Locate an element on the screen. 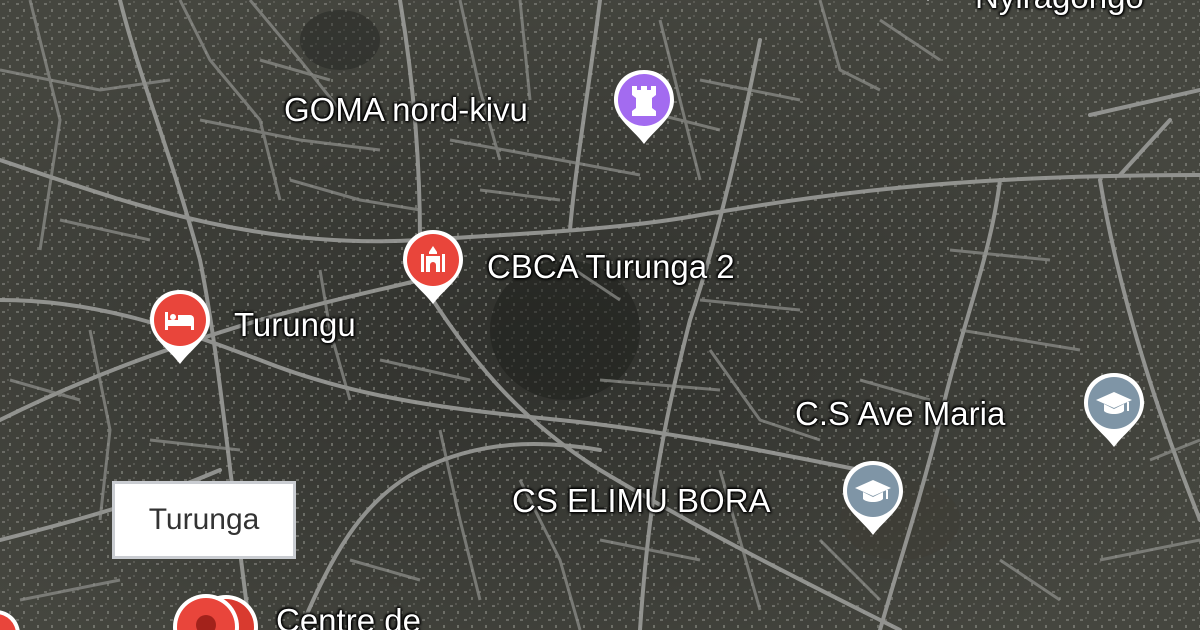 This screenshot has width=1200, height=630. pin-top-right is located at coordinates (928, 3).